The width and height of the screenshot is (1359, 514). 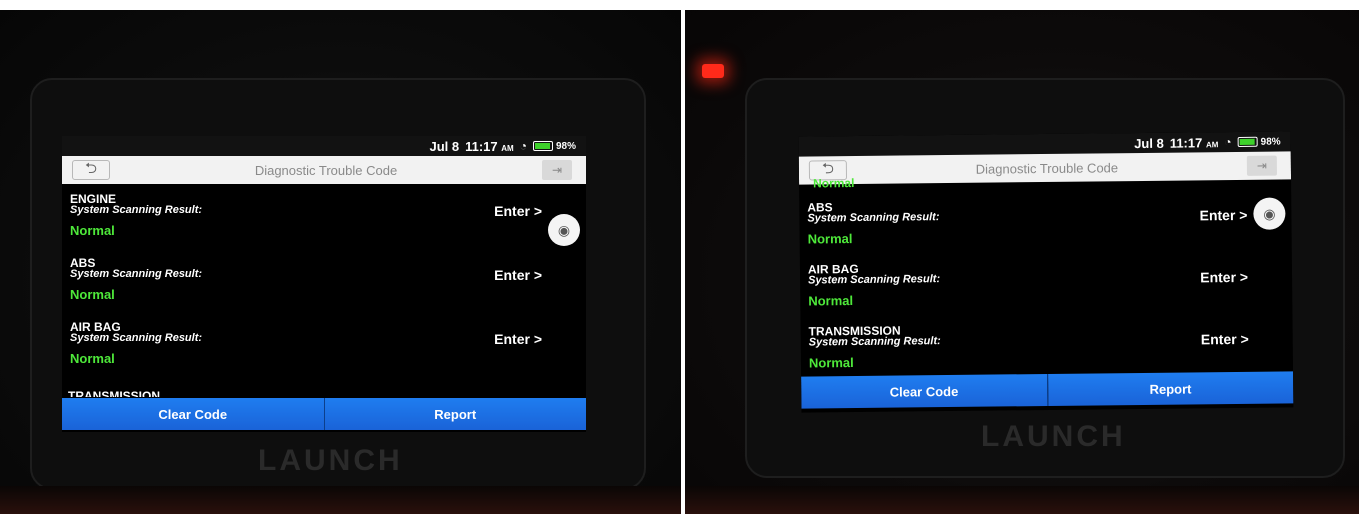 I want to click on back-arrow-icon: ⮌, so click(x=91, y=170).